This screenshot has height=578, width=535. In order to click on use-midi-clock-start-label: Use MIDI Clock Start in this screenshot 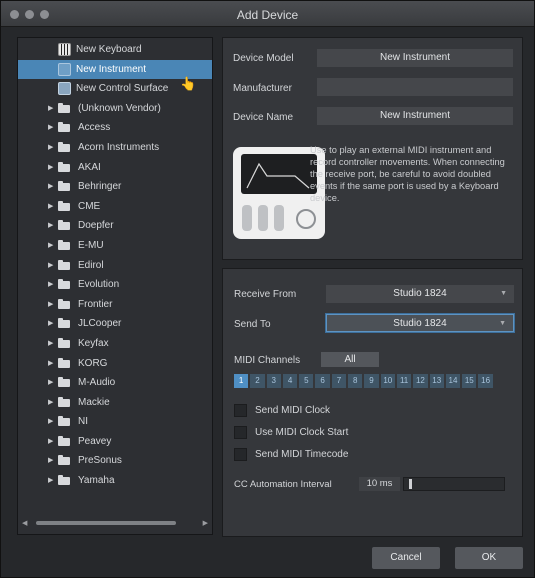, I will do `click(302, 432)`.